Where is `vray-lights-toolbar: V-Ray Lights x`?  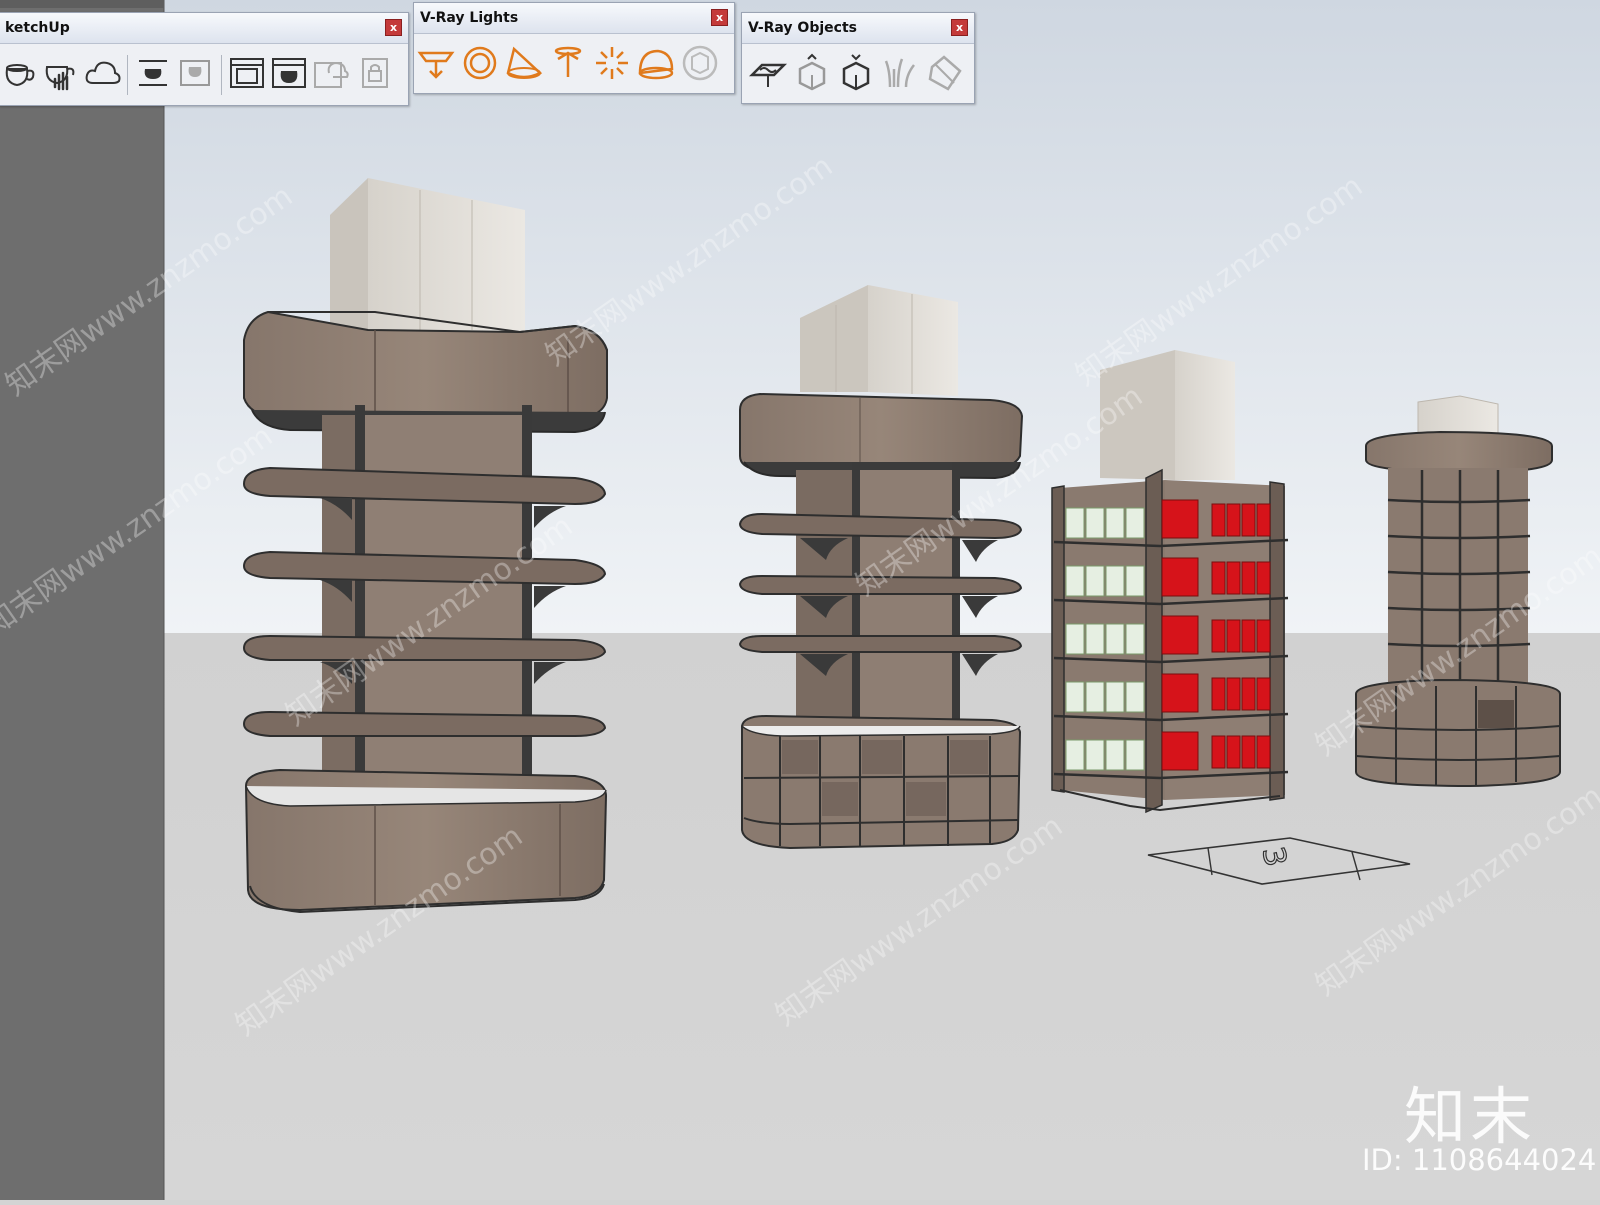 vray-lights-toolbar: V-Ray Lights x is located at coordinates (574, 48).